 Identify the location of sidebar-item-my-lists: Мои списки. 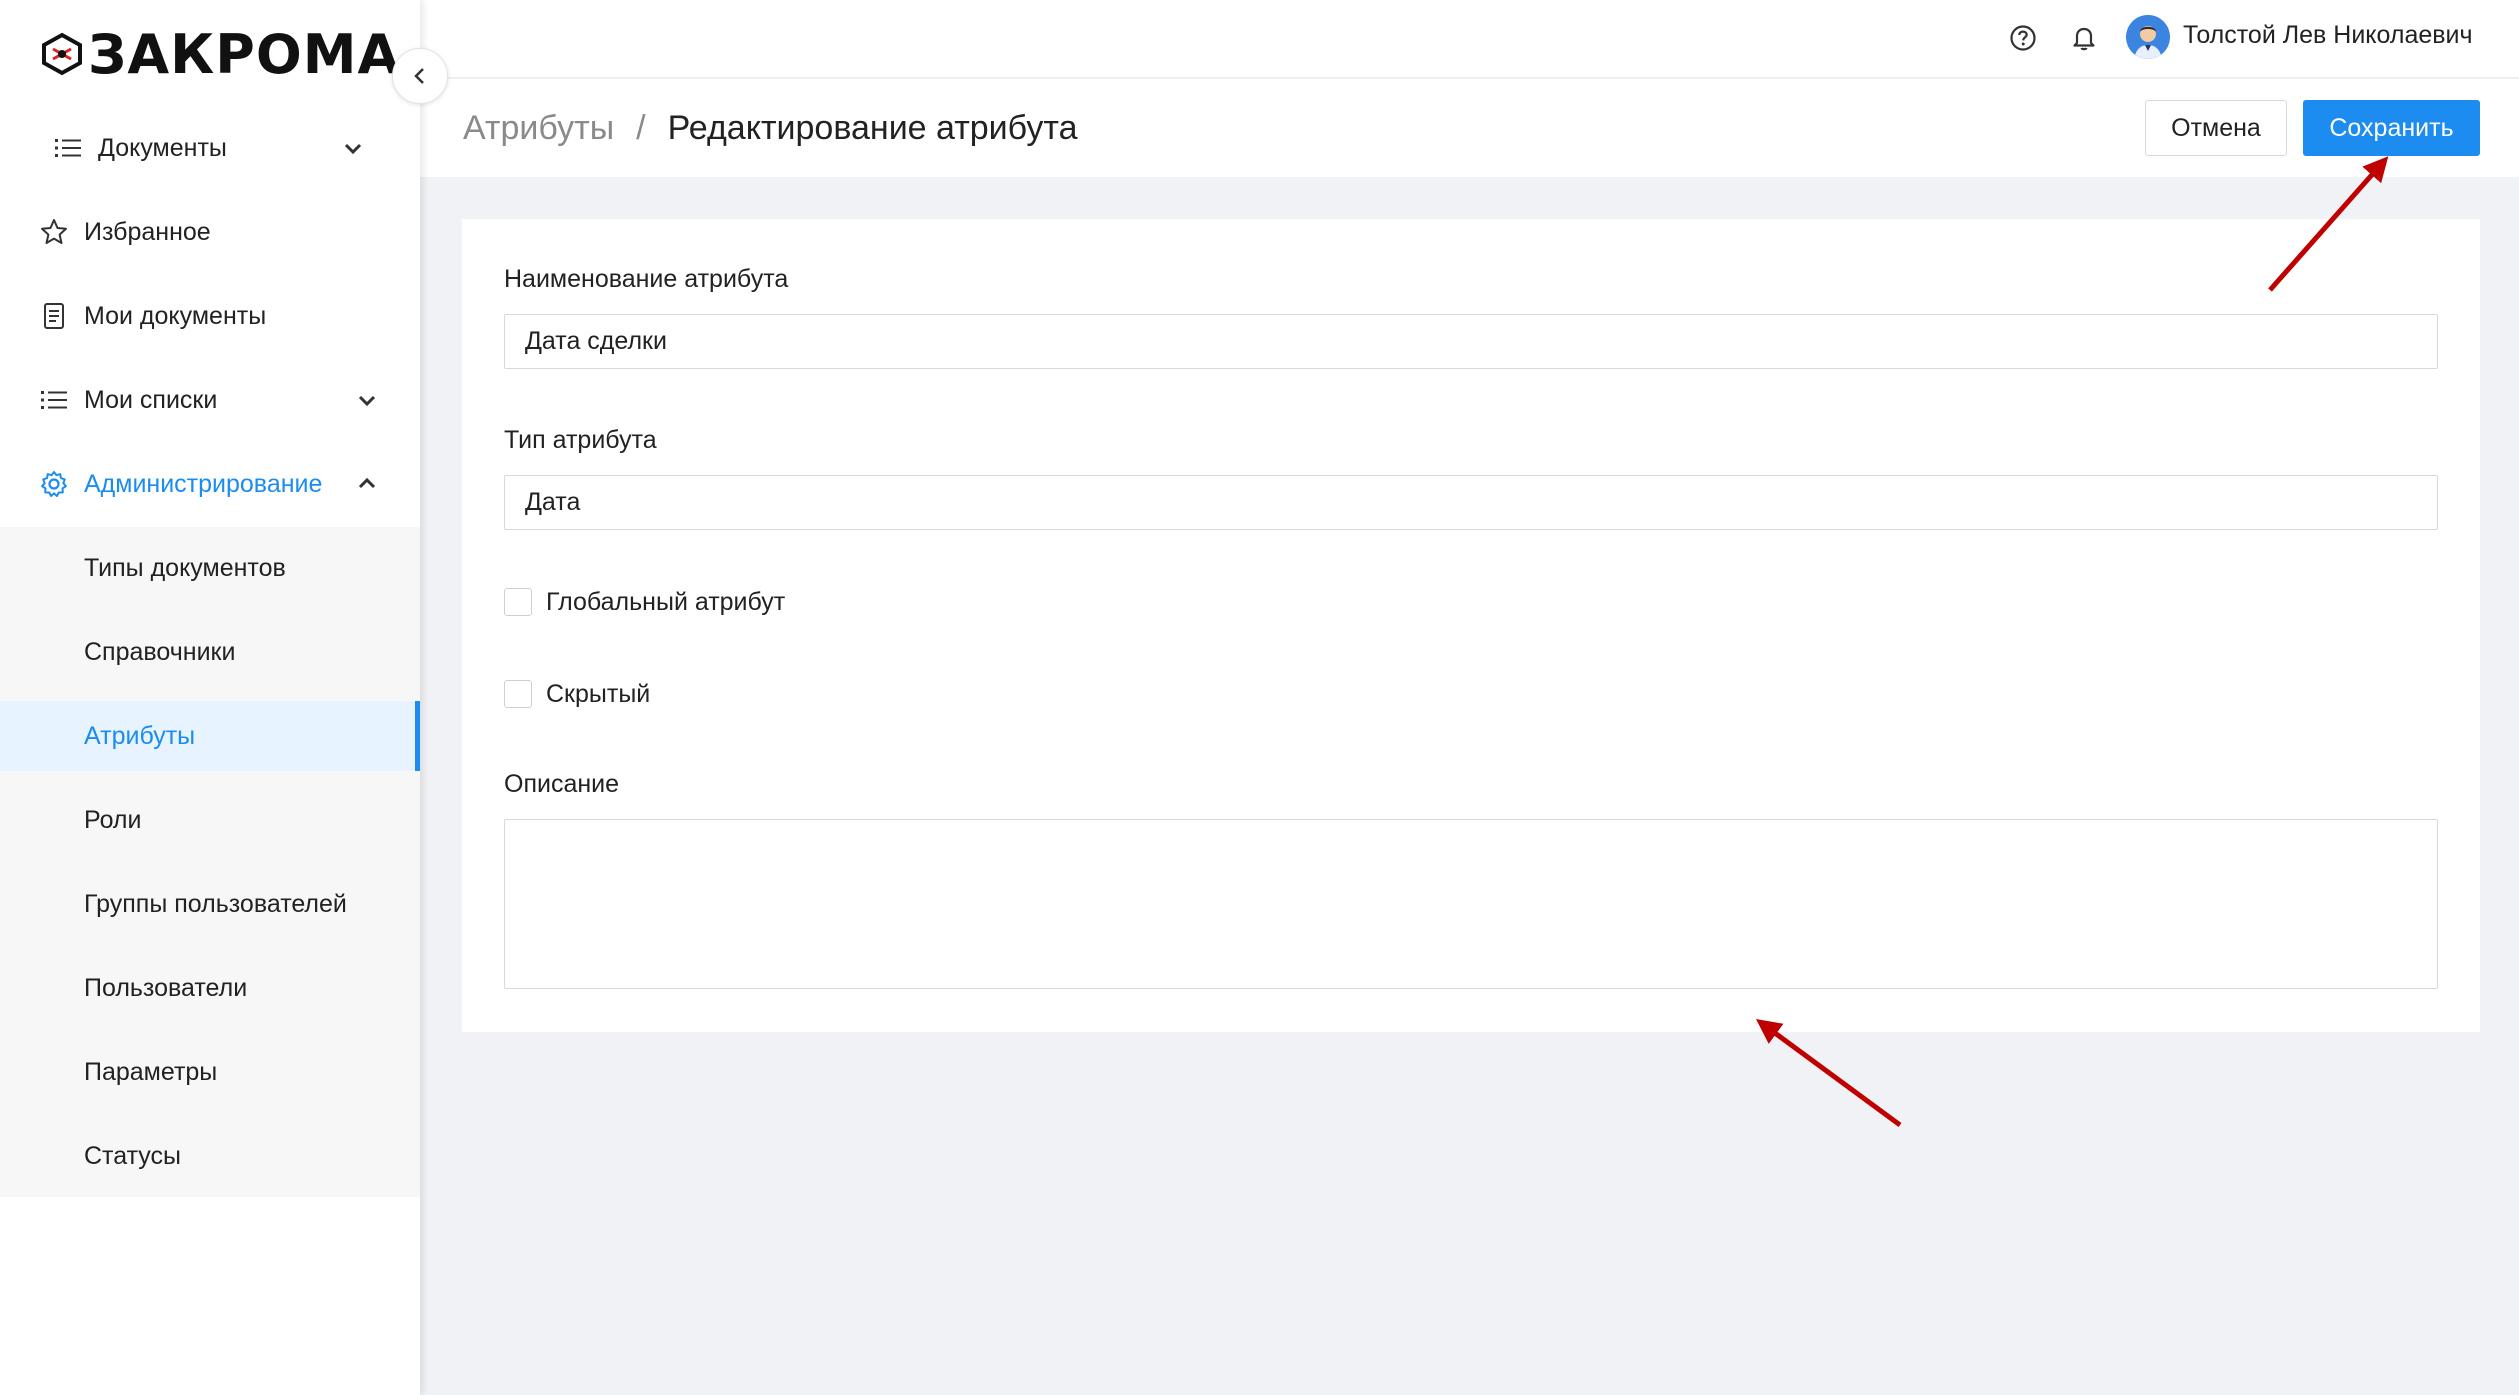
(210, 400).